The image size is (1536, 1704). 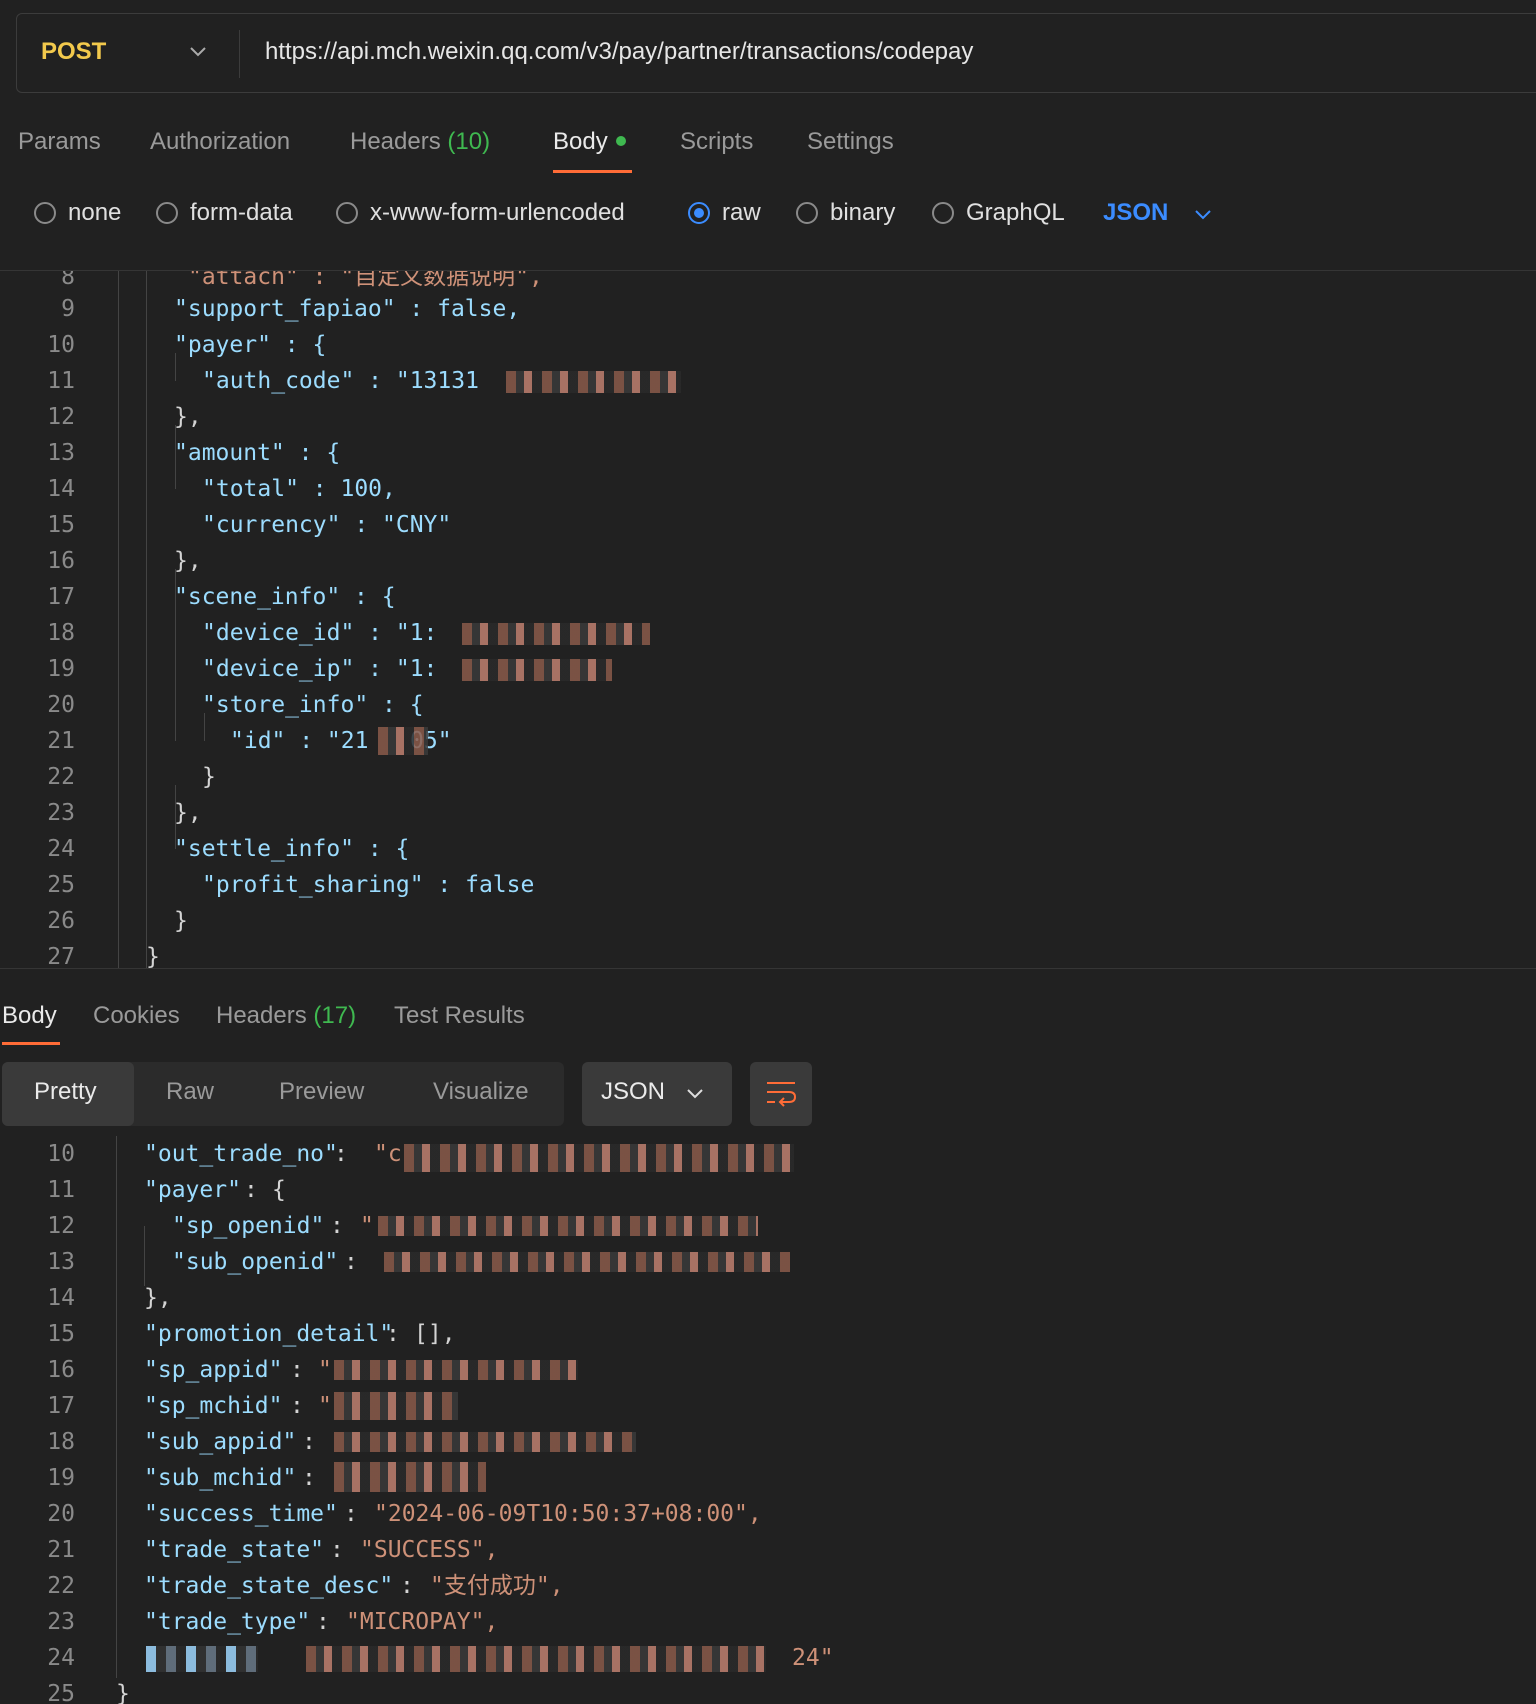 I want to click on code-value: "支付成功",, so click(x=497, y=1586).